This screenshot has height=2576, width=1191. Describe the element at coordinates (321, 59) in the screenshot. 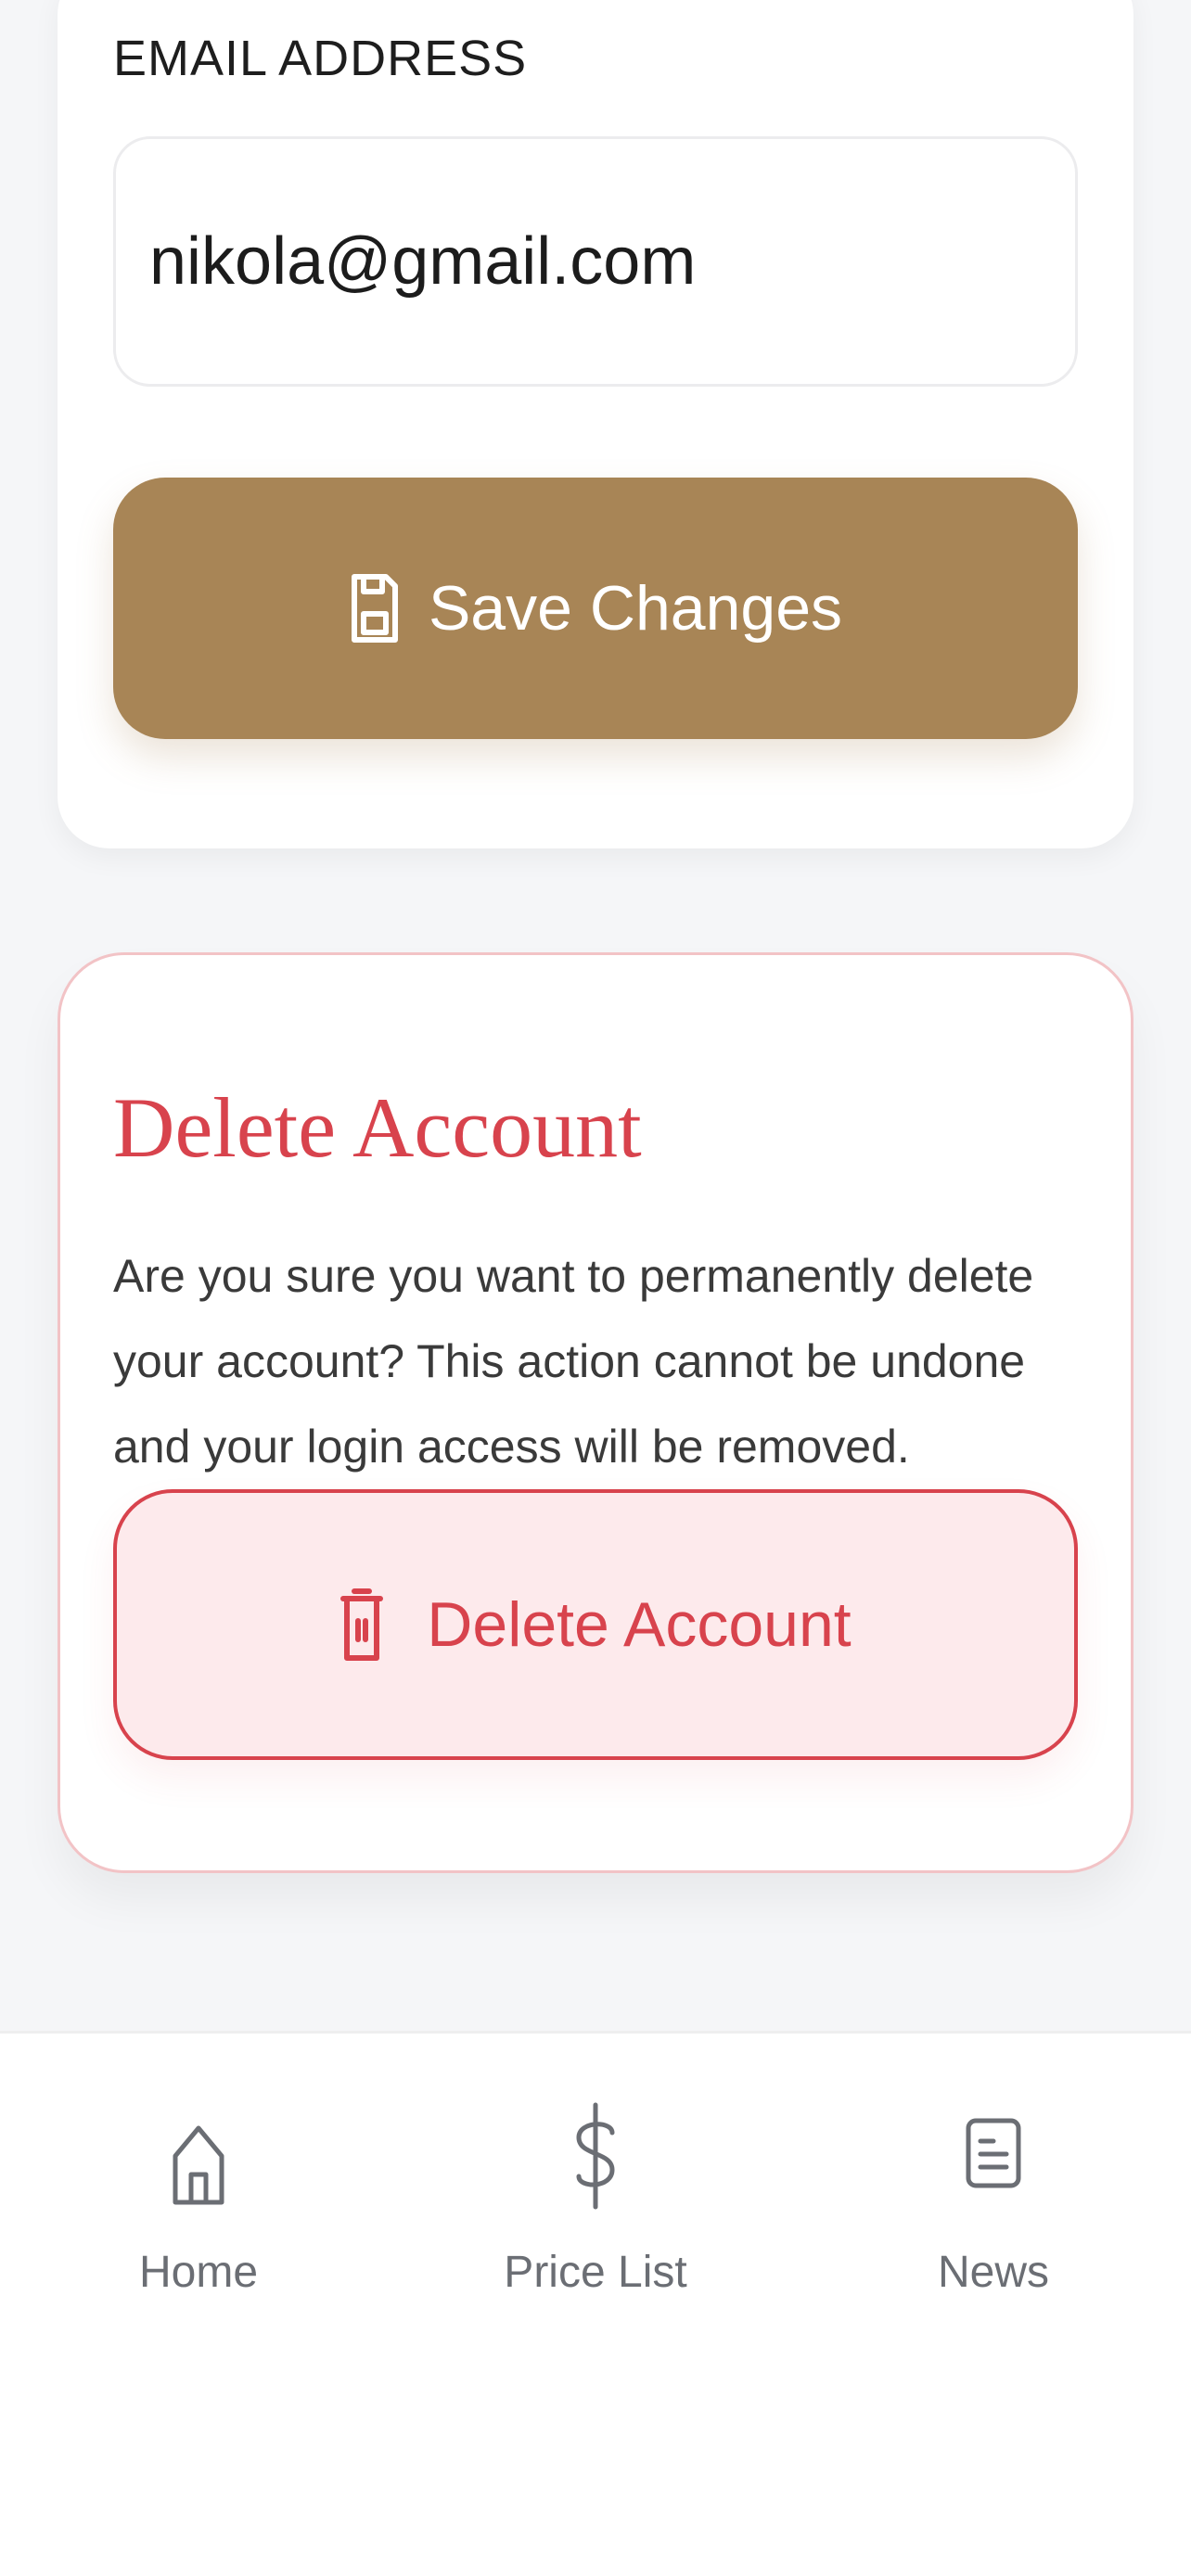

I see `email-label: EMAIL ADDRESS` at that location.